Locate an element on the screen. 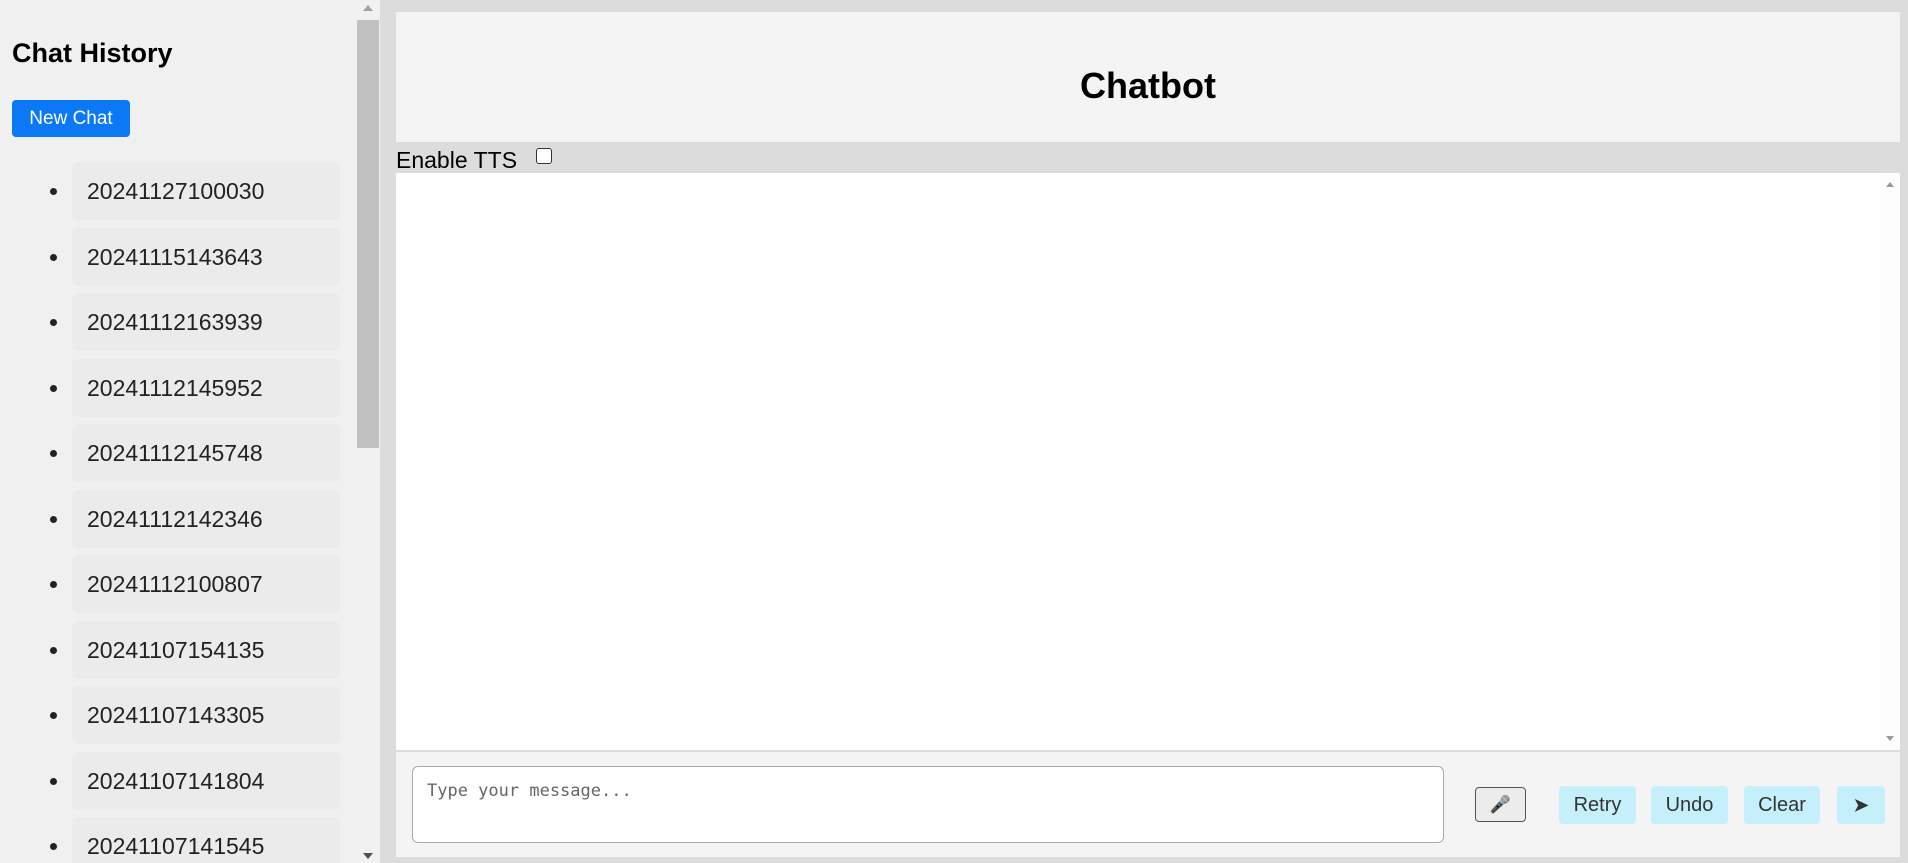 The image size is (1908, 863). chat-scrollbar is located at coordinates (1890, 461).